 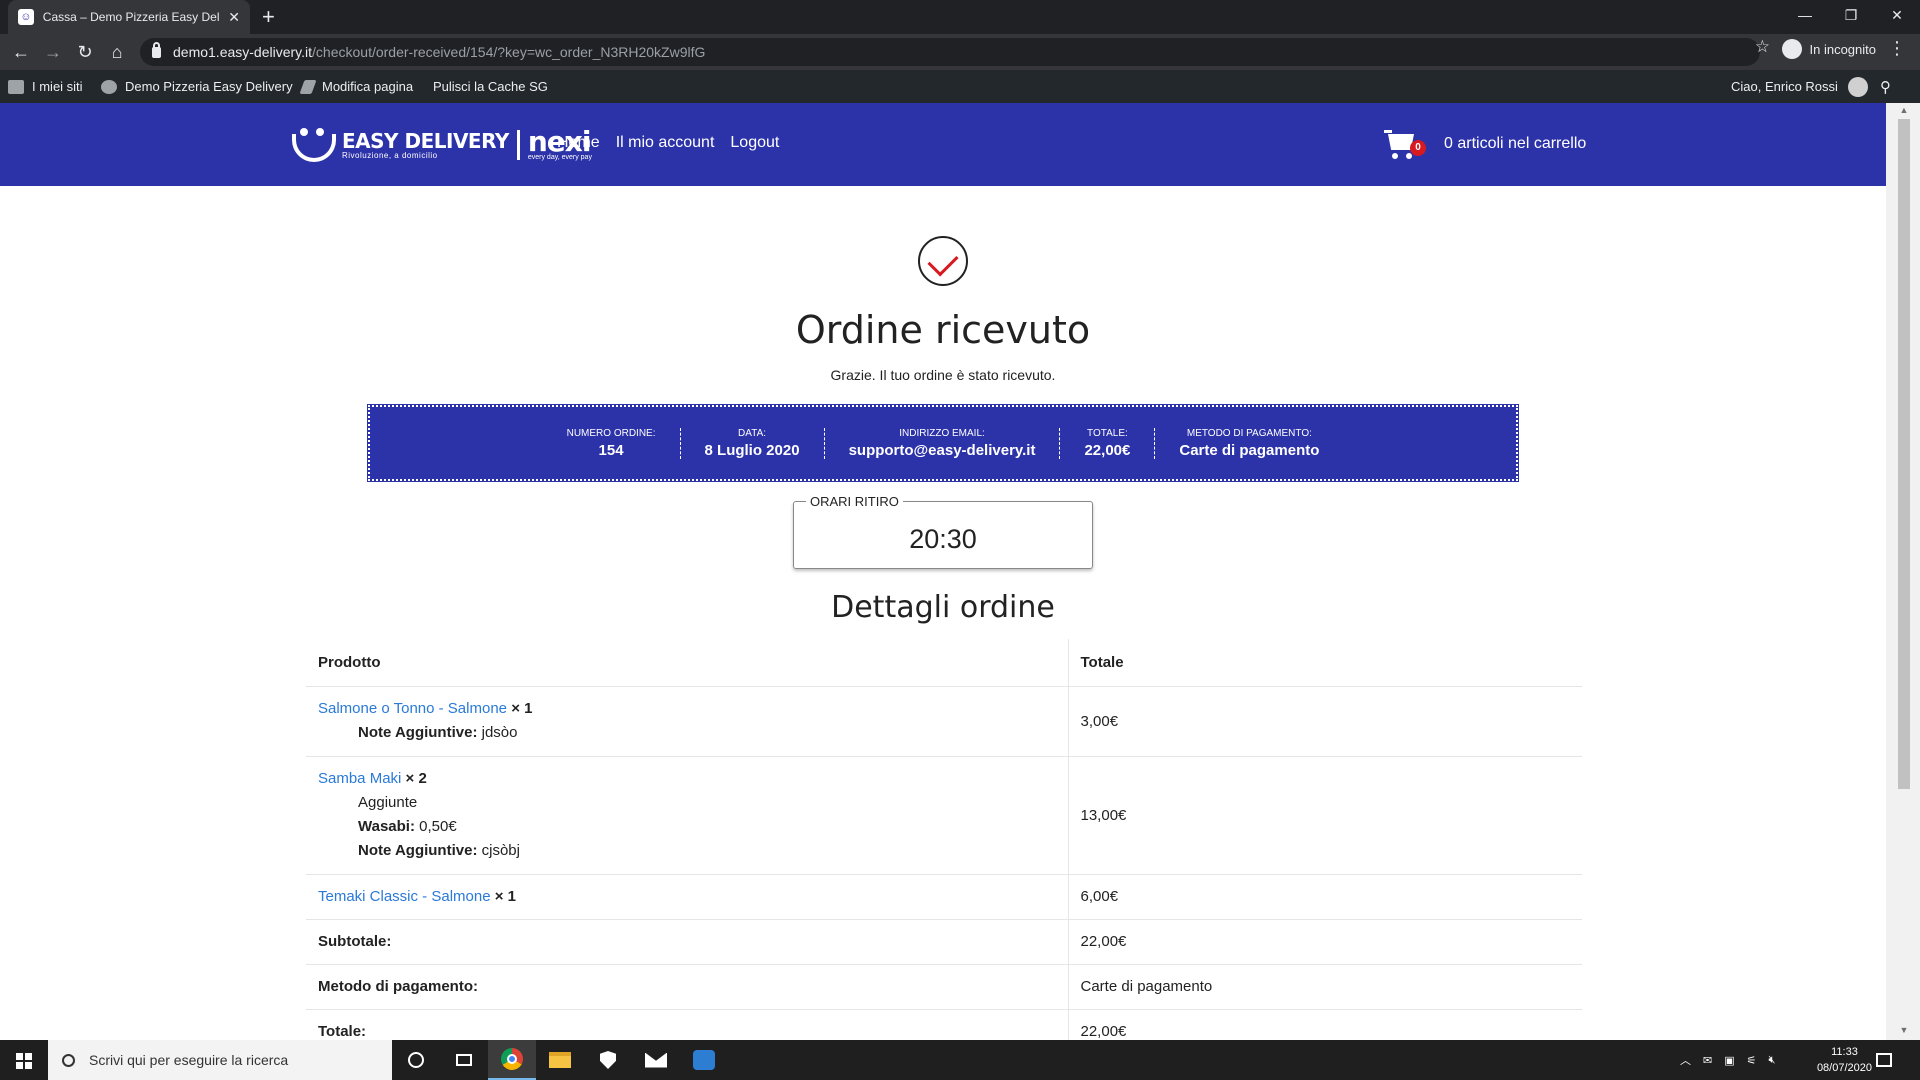 What do you see at coordinates (1844, 1052) in the screenshot?
I see `clock-time: 11:33` at bounding box center [1844, 1052].